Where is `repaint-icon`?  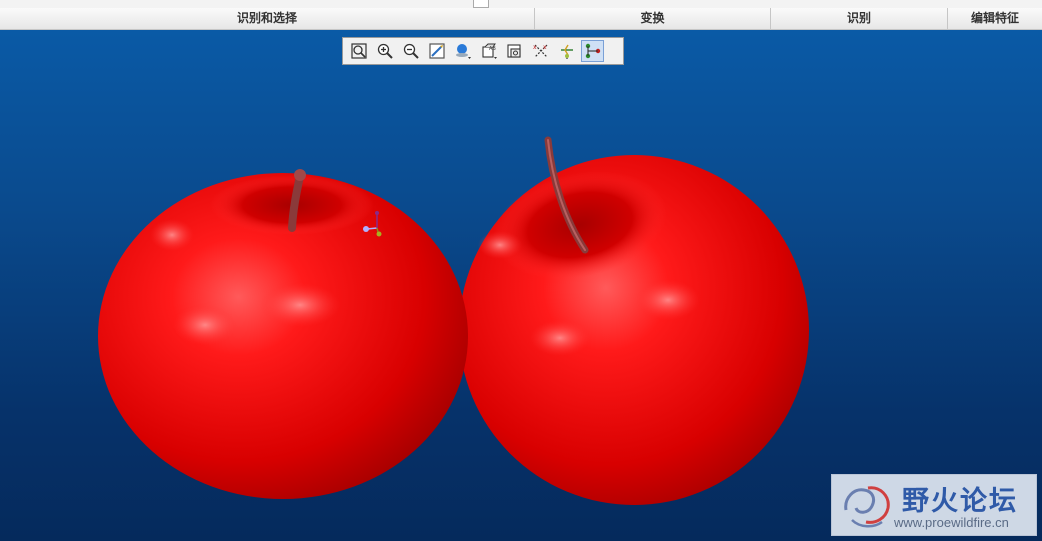 repaint-icon is located at coordinates (436, 51).